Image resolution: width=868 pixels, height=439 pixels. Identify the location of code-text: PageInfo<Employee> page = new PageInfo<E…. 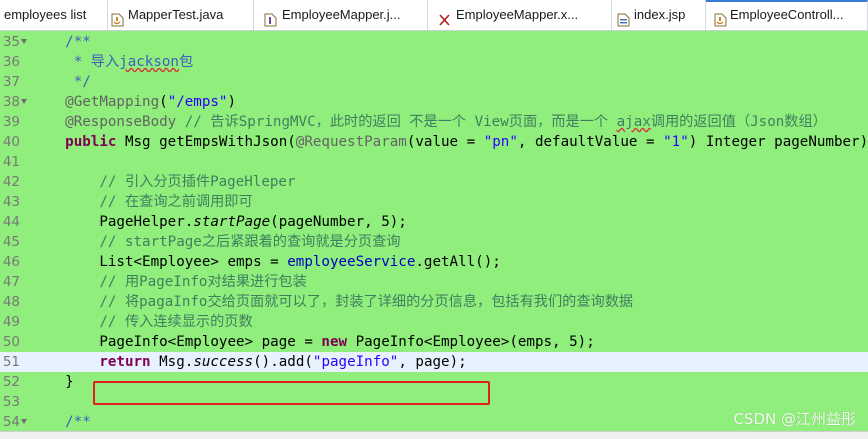
(313, 342).